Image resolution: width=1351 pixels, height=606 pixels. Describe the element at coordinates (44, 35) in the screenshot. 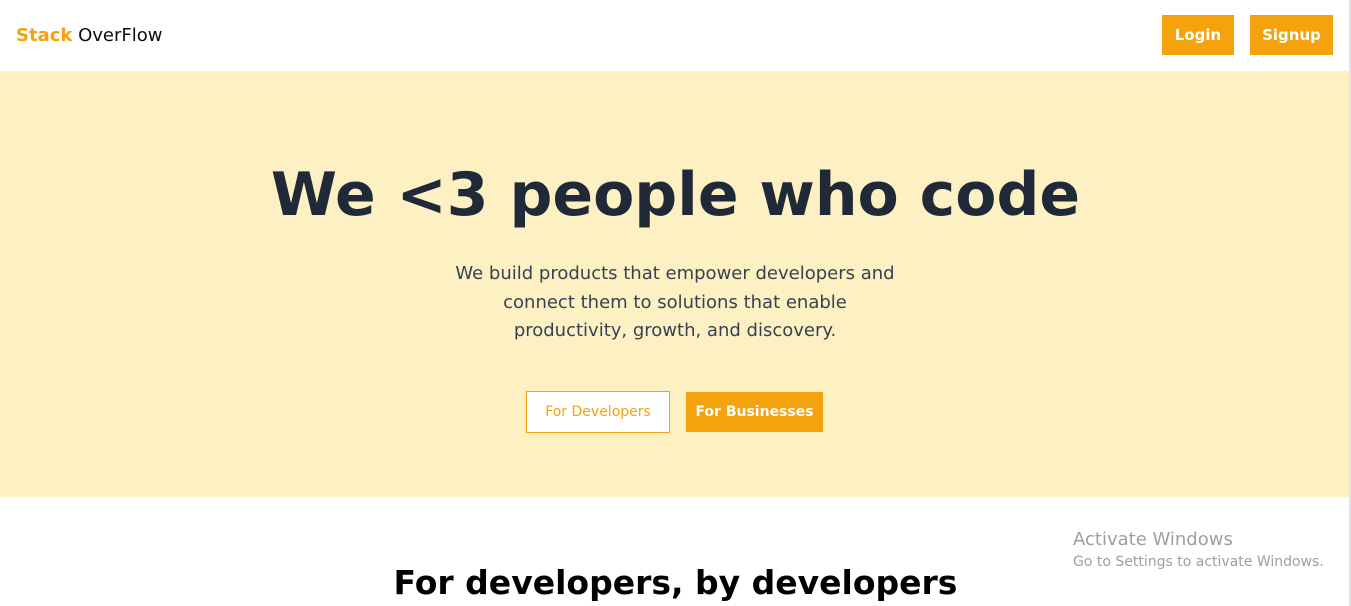

I see `brand-accent-text: Stack` at that location.